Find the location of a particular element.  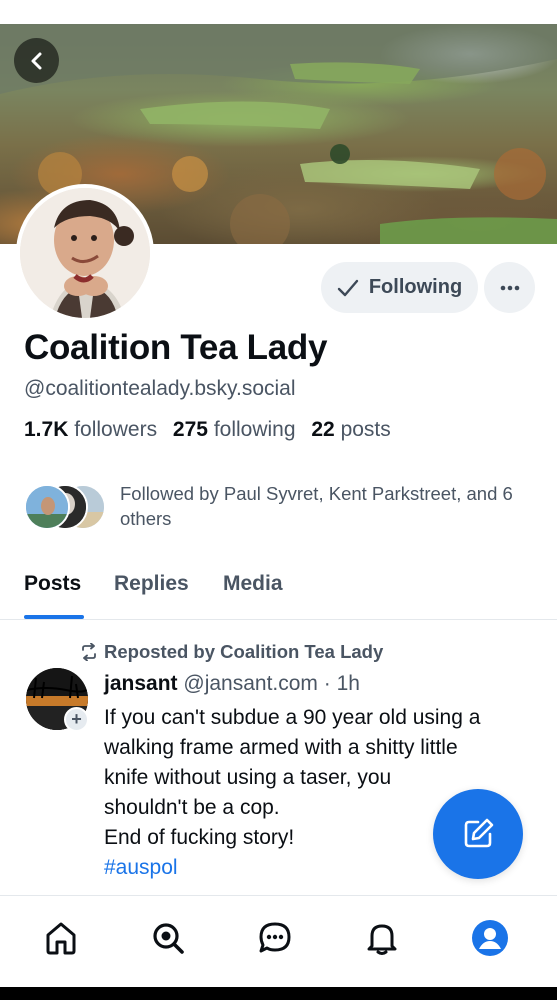

avatar-image is located at coordinates (85, 253).